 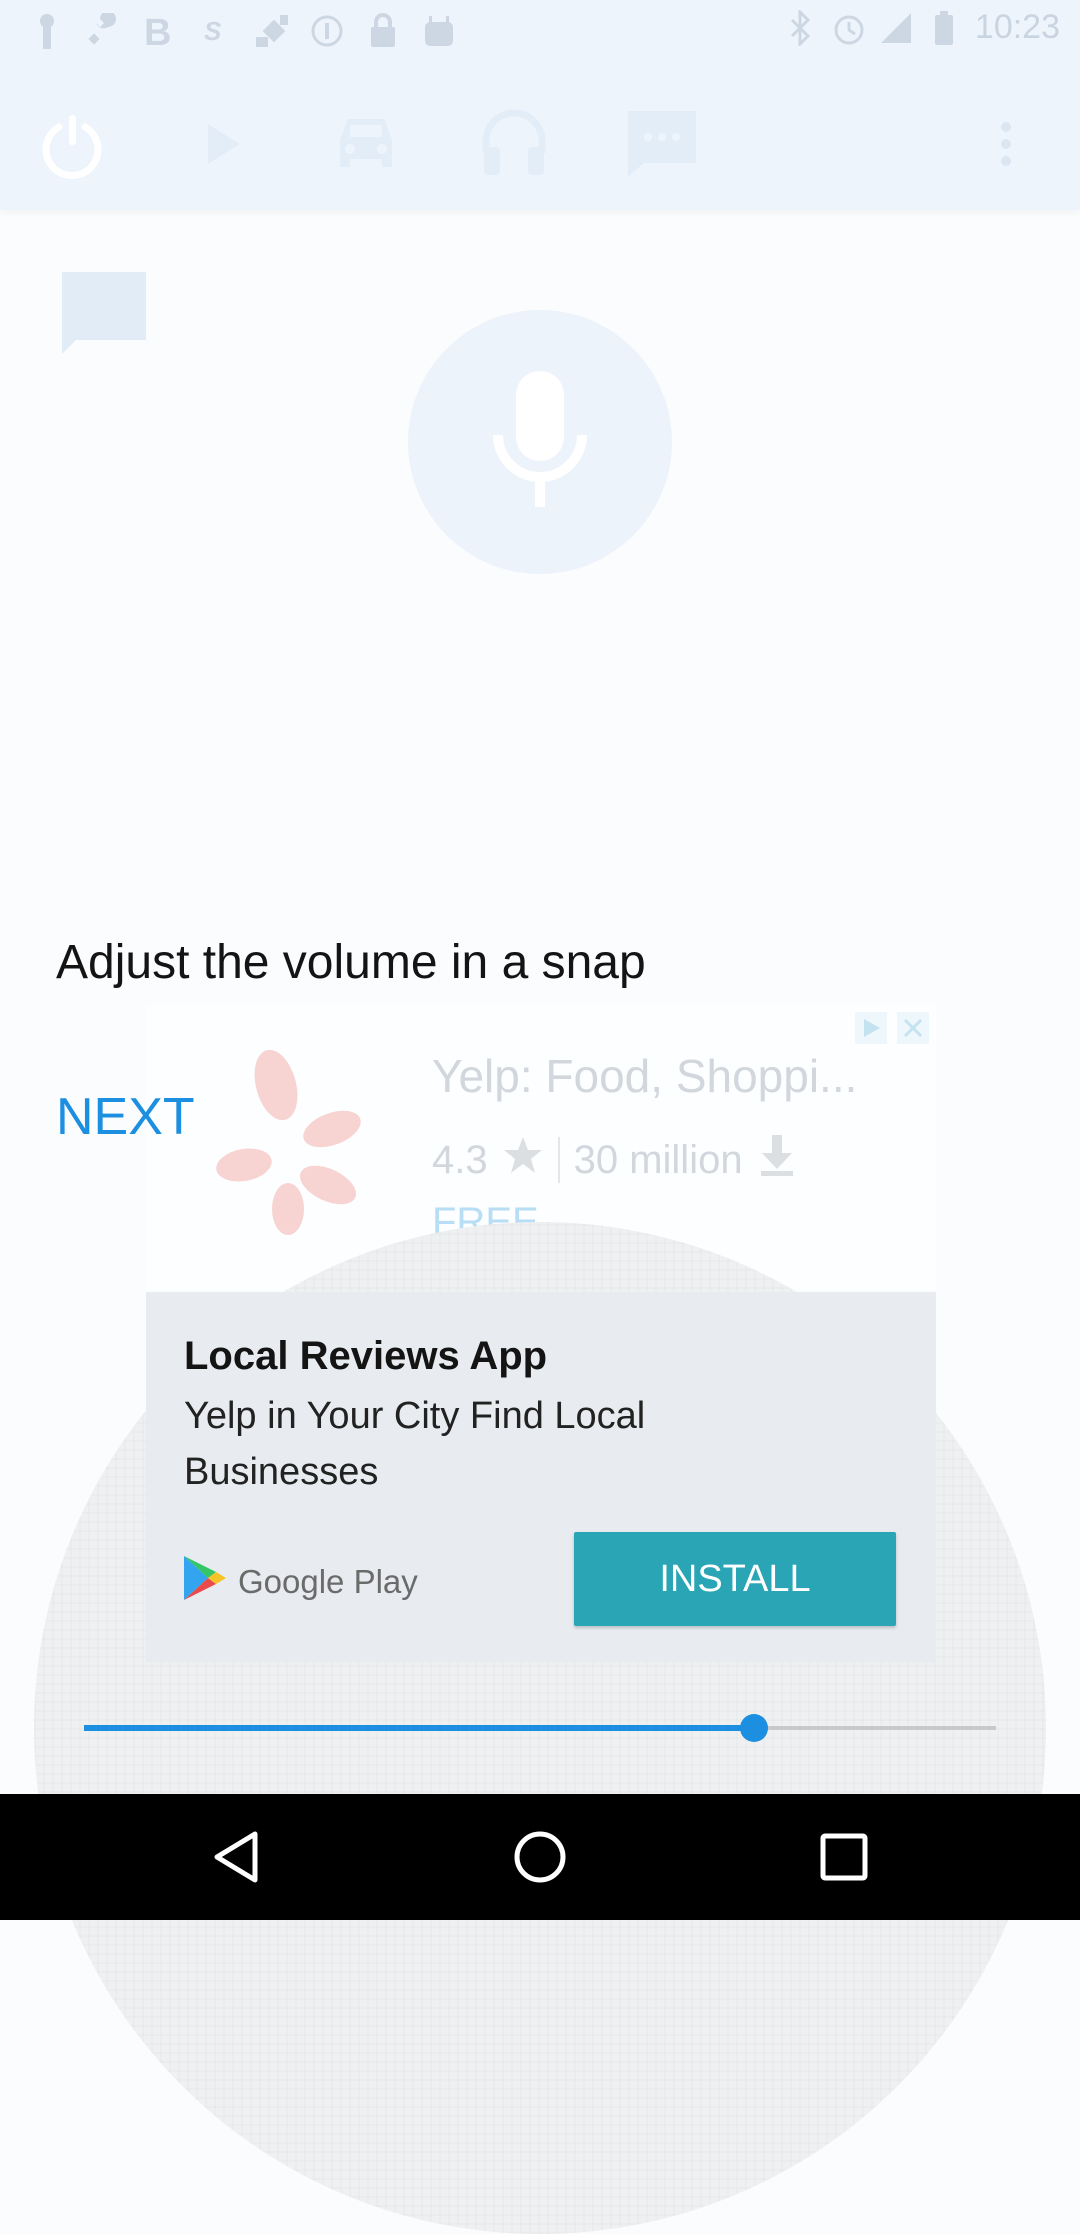 What do you see at coordinates (327, 31) in the screenshot?
I see `info-icon` at bounding box center [327, 31].